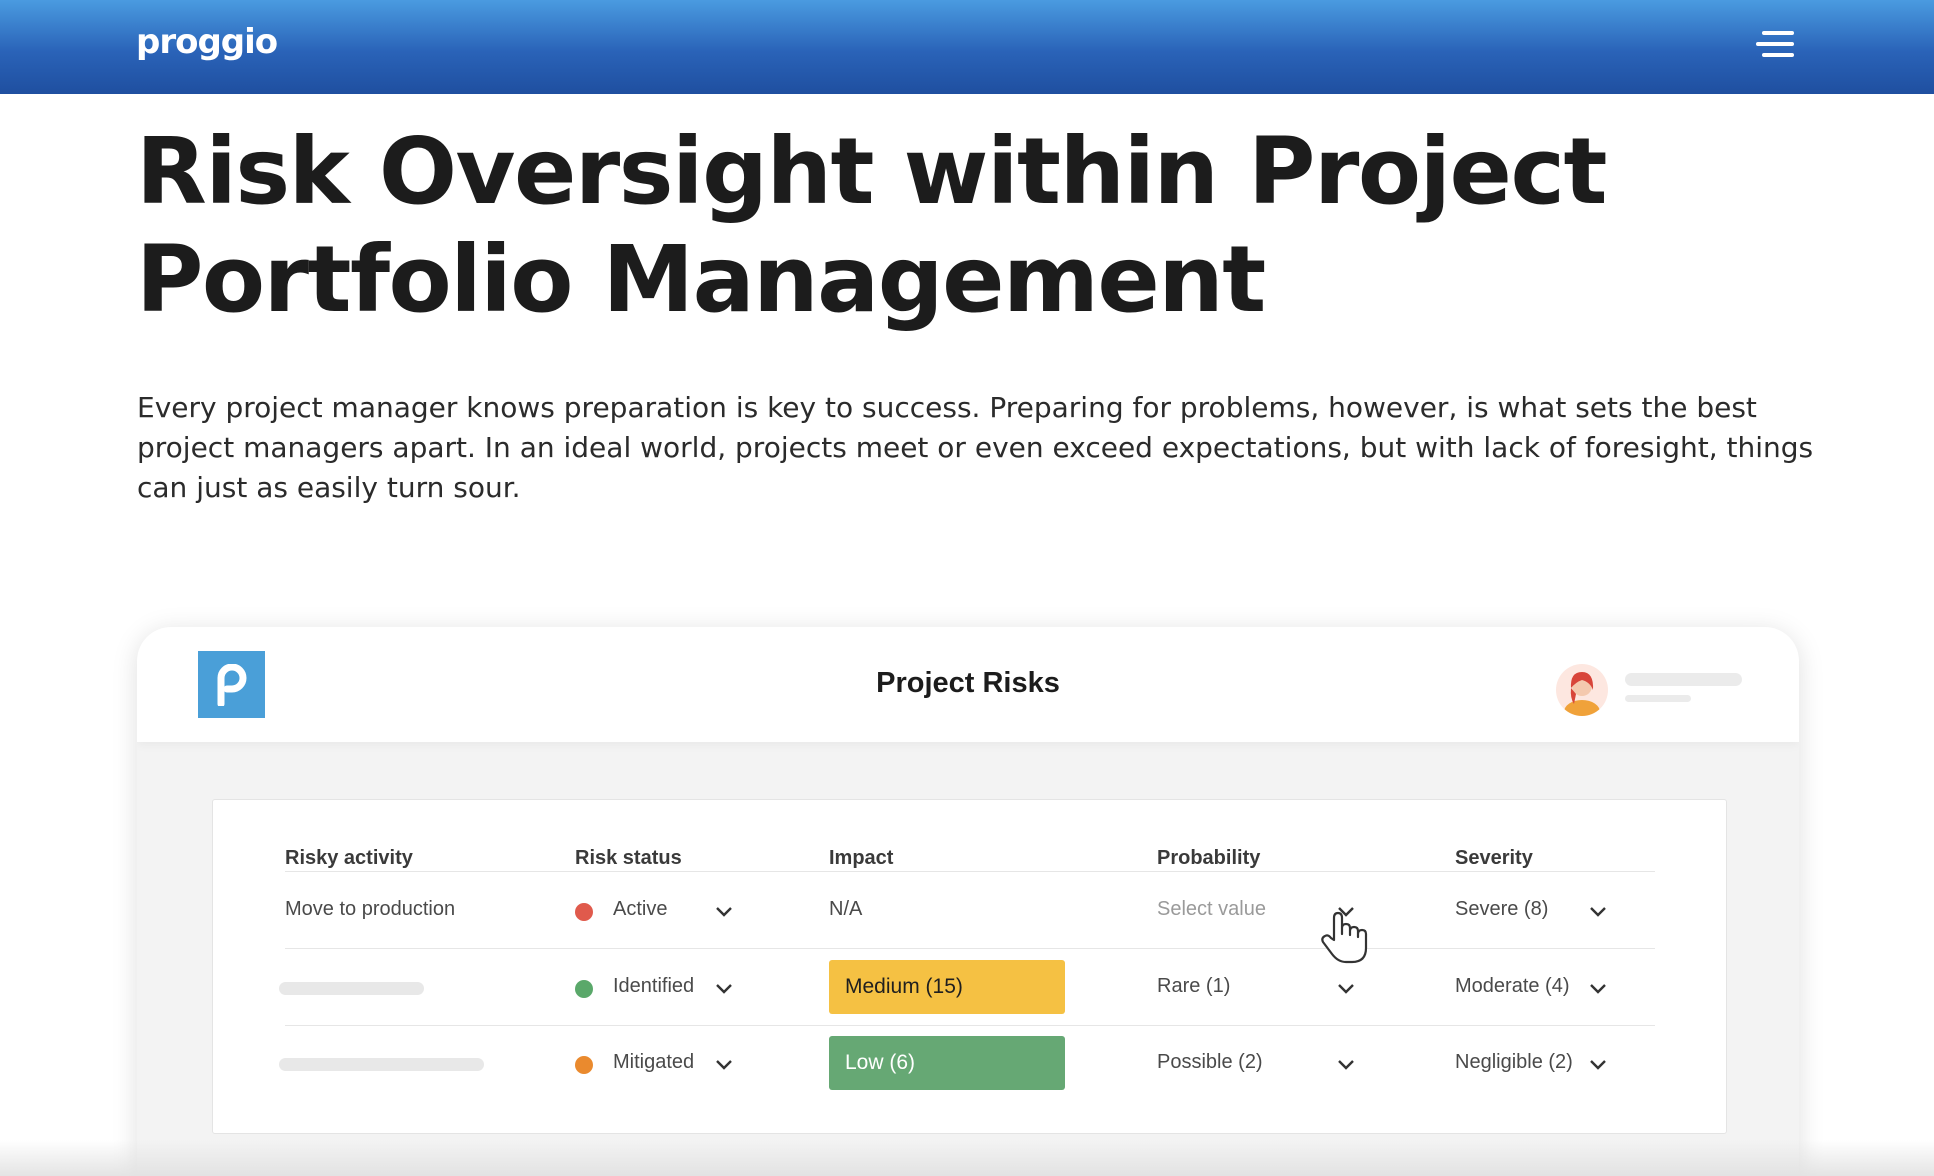  I want to click on status-dot-mitigated, so click(584, 1065).